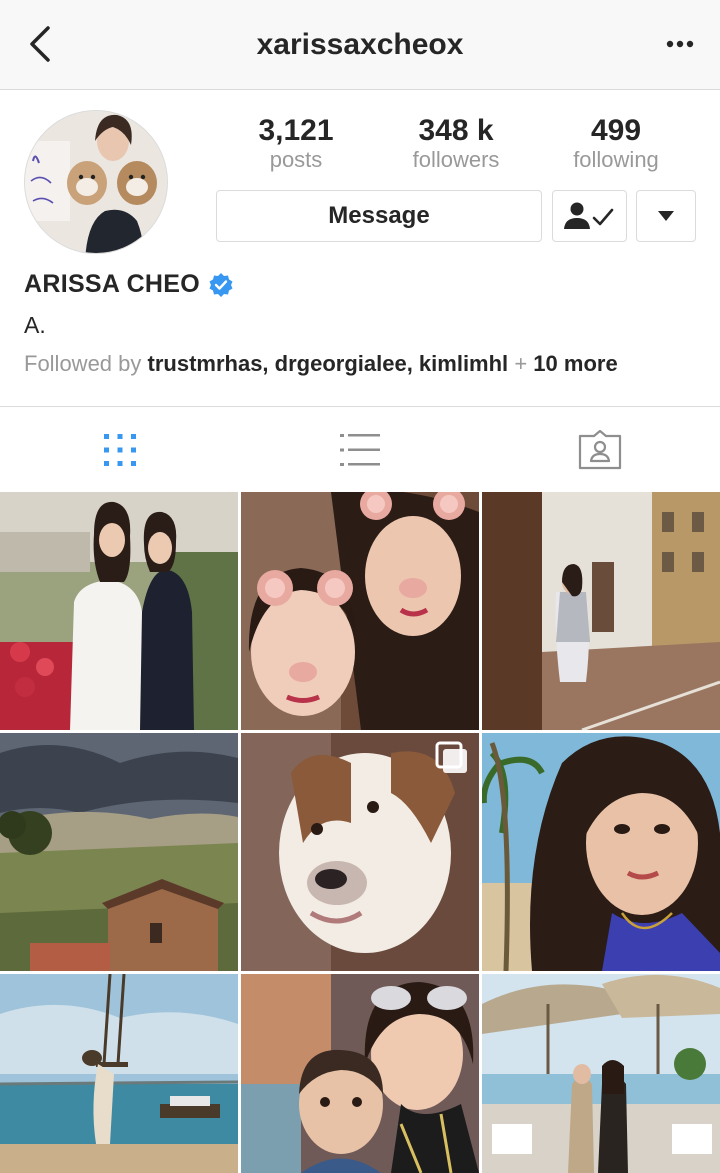  Describe the element at coordinates (521, 363) in the screenshot. I see `followed-by-plus: +` at that location.